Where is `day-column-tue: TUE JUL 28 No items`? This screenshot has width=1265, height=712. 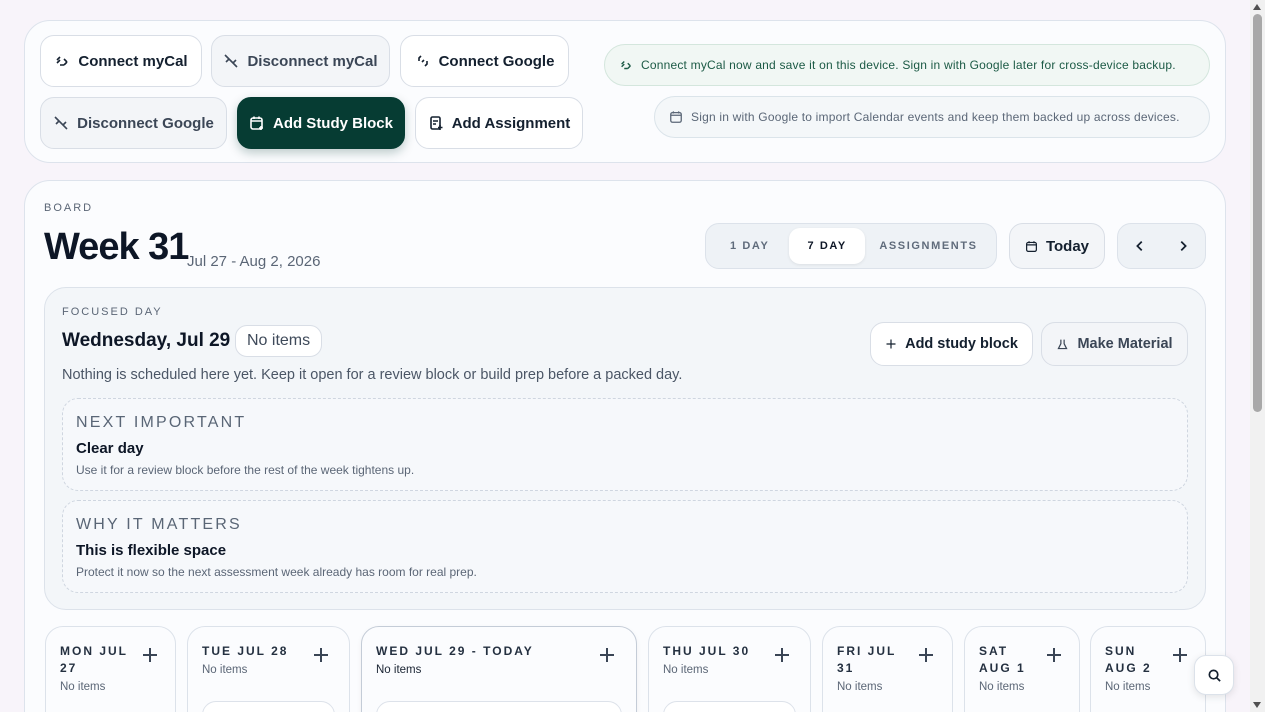
day-column-tue: TUE JUL 28 No items is located at coordinates (268, 669).